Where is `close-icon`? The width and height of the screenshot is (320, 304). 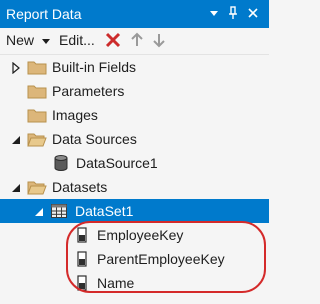 close-icon is located at coordinates (253, 13).